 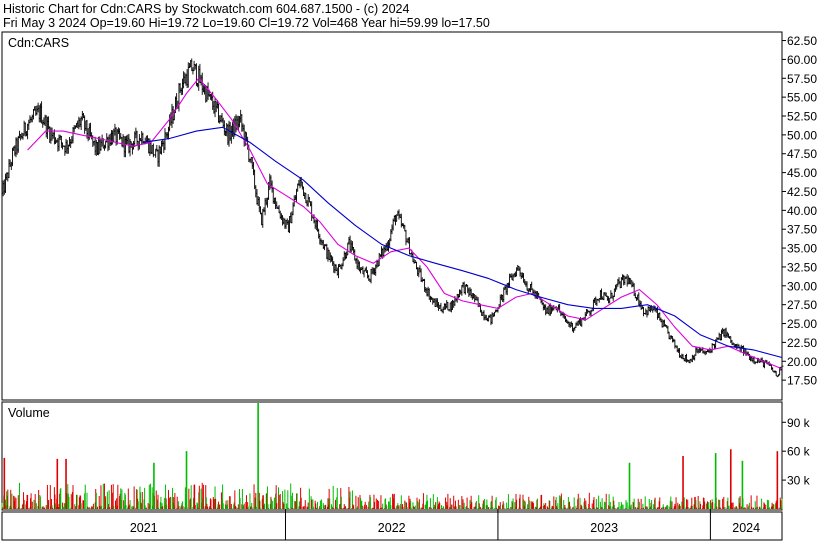 What do you see at coordinates (799, 481) in the screenshot?
I see `volume-y-tick-label: 30 k` at bounding box center [799, 481].